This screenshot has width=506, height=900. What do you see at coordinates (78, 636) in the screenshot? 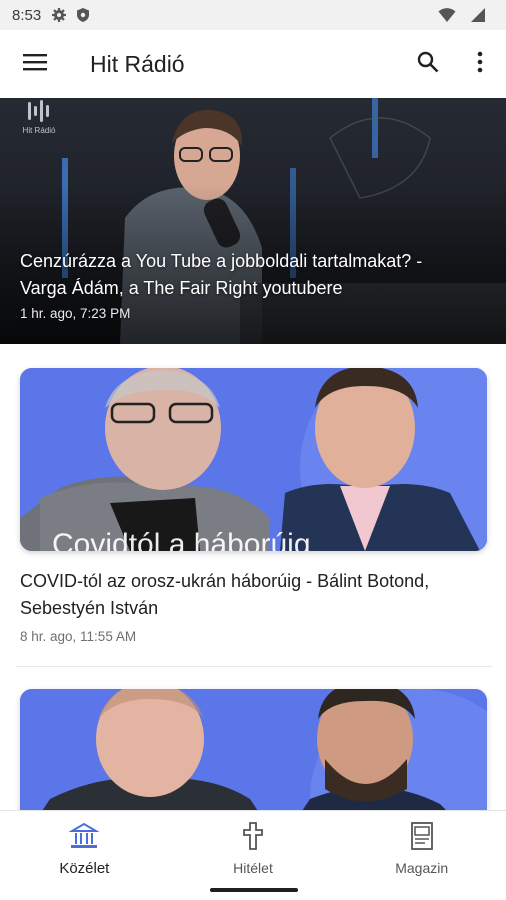
I see `article-timestamp: 8 hr. ago, 11:55 AM` at bounding box center [78, 636].